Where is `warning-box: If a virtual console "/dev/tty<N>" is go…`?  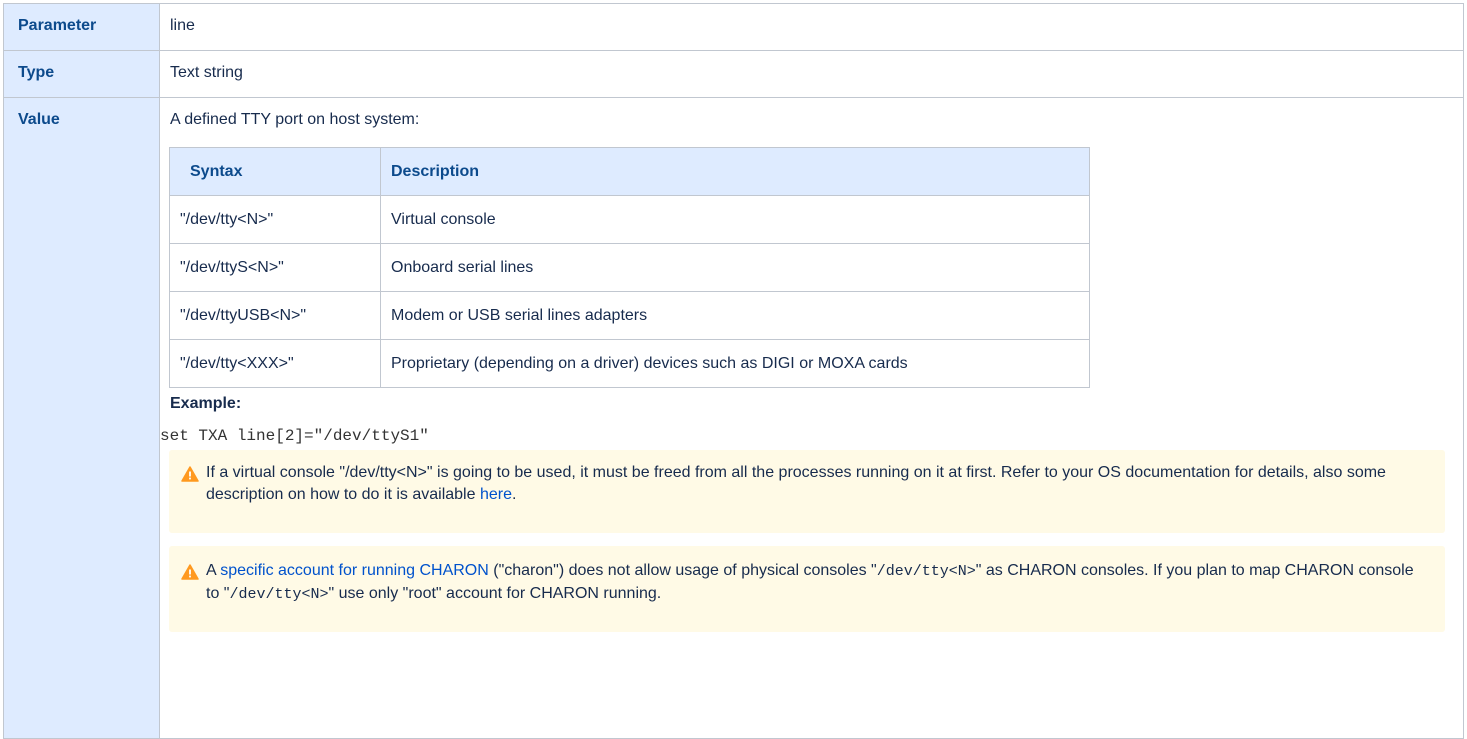 warning-box: If a virtual console "/dev/tty<N>" is go… is located at coordinates (807, 491).